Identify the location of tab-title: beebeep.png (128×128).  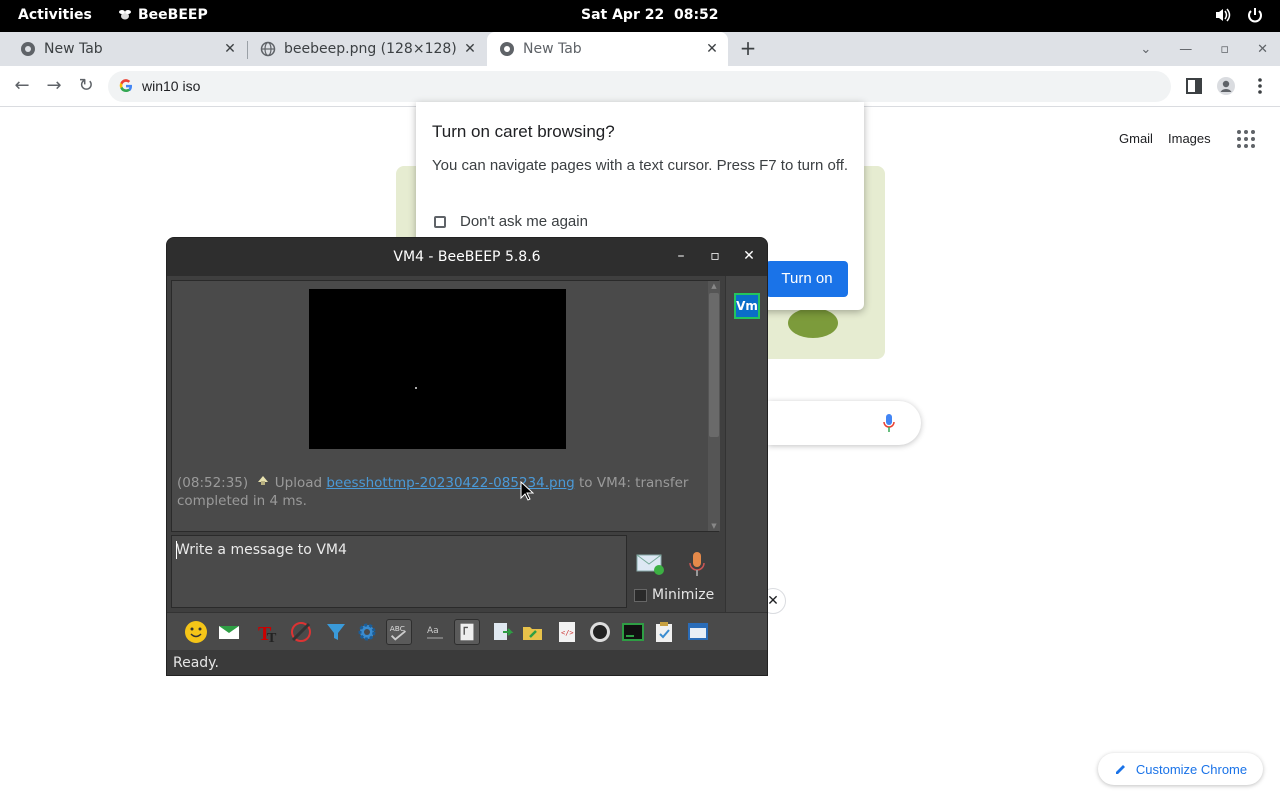
(370, 49).